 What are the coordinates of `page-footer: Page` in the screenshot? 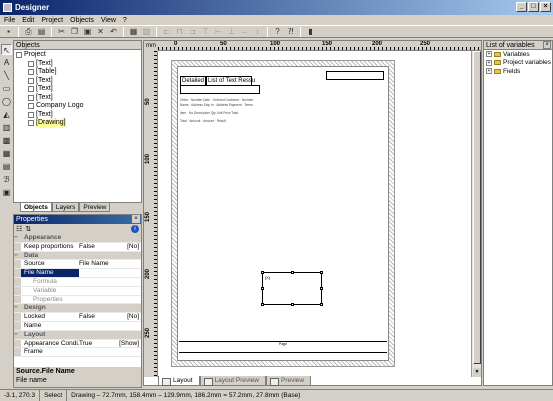 It's located at (283, 347).